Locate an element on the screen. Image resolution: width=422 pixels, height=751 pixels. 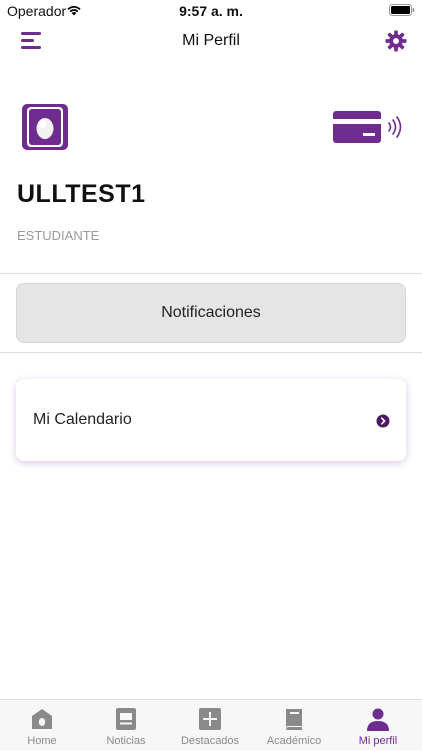
digital-card-button is located at coordinates (371, 128).